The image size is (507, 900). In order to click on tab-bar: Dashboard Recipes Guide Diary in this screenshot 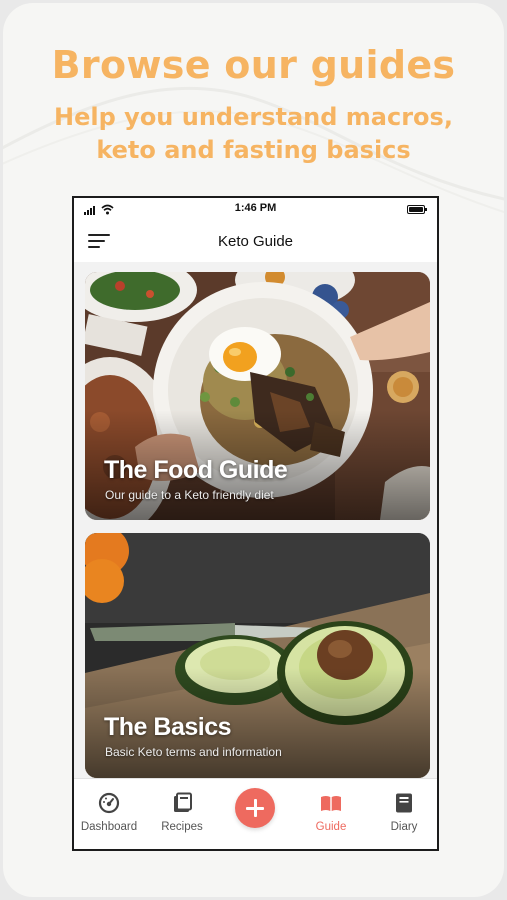, I will do `click(255, 813)`.